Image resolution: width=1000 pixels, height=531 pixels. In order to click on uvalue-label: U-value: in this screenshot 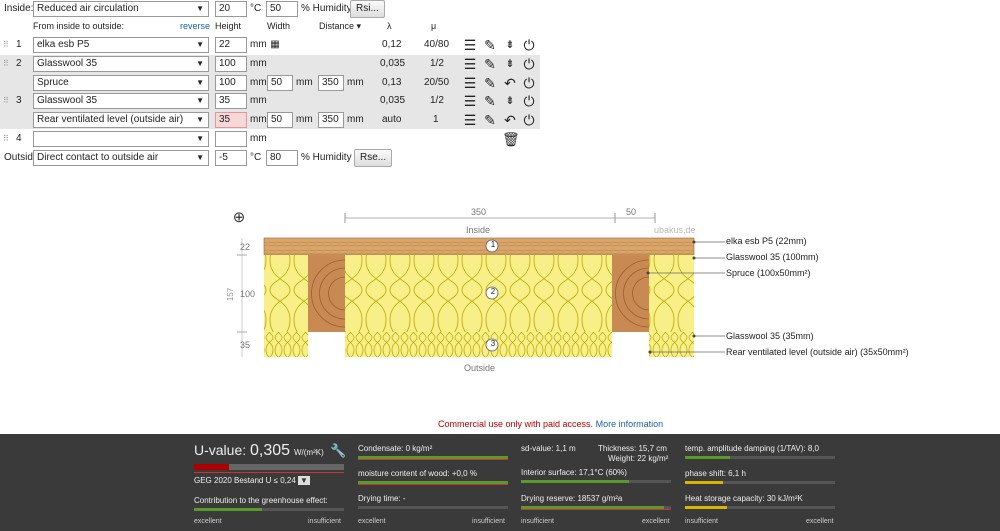, I will do `click(220, 450)`.